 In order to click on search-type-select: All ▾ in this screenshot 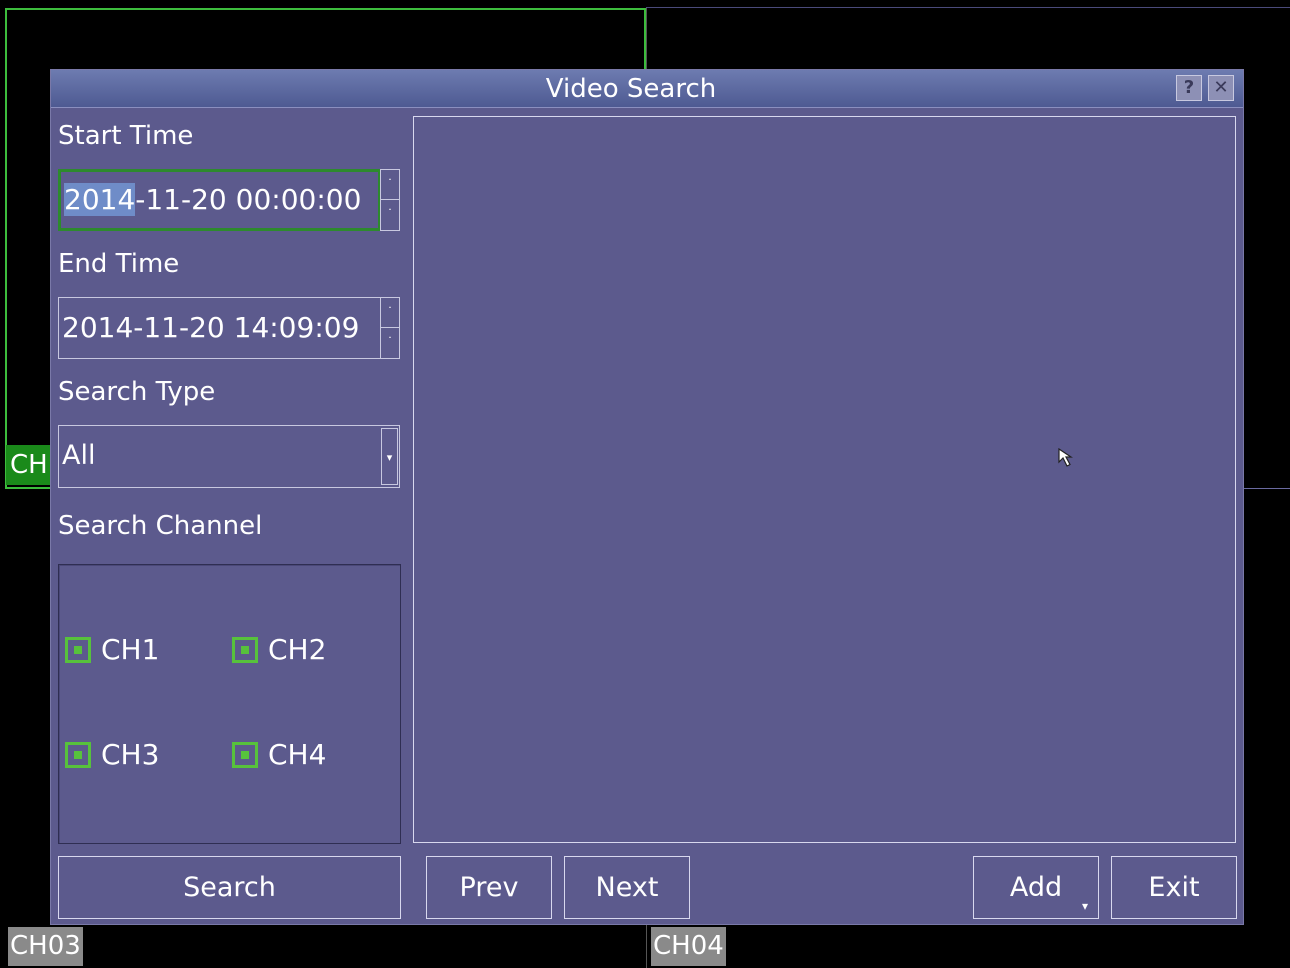, I will do `click(229, 456)`.